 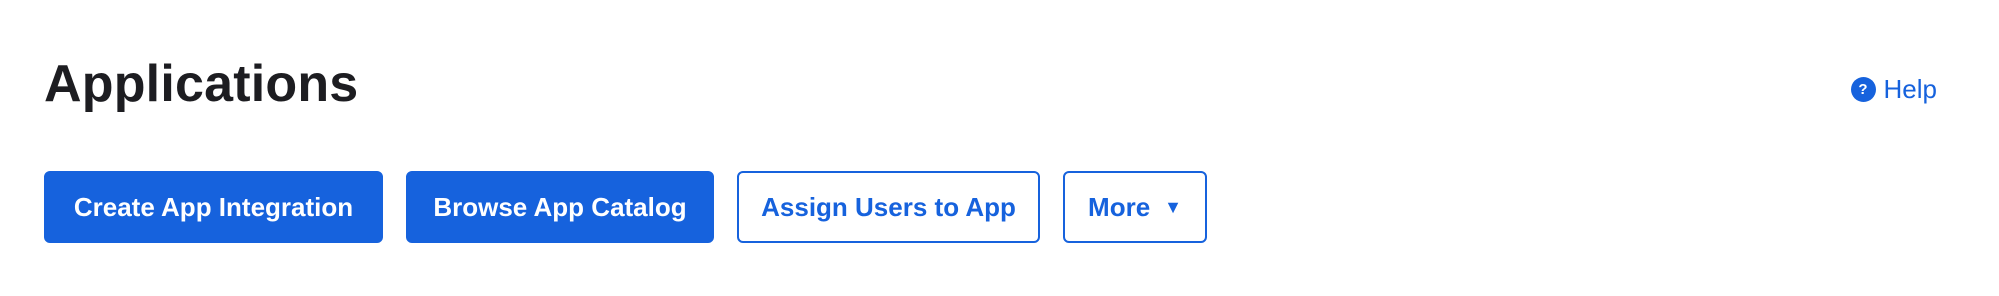 What do you see at coordinates (213, 207) in the screenshot?
I see `create-app-integration-button: Create App Integration` at bounding box center [213, 207].